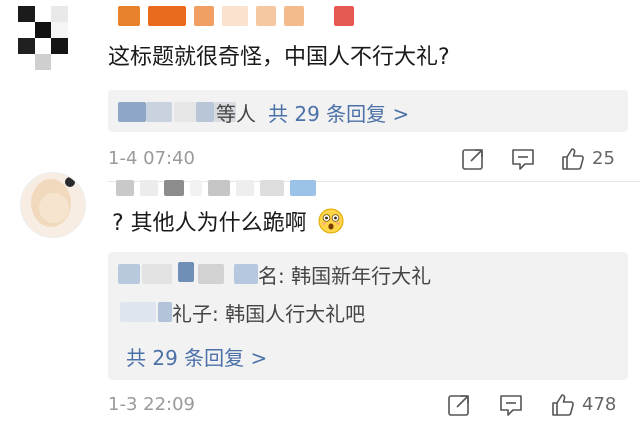 The height and width of the screenshot is (422, 640). Describe the element at coordinates (345, 276) in the screenshot. I see `reply-preview-text: 名: 韩国新年行大礼` at that location.